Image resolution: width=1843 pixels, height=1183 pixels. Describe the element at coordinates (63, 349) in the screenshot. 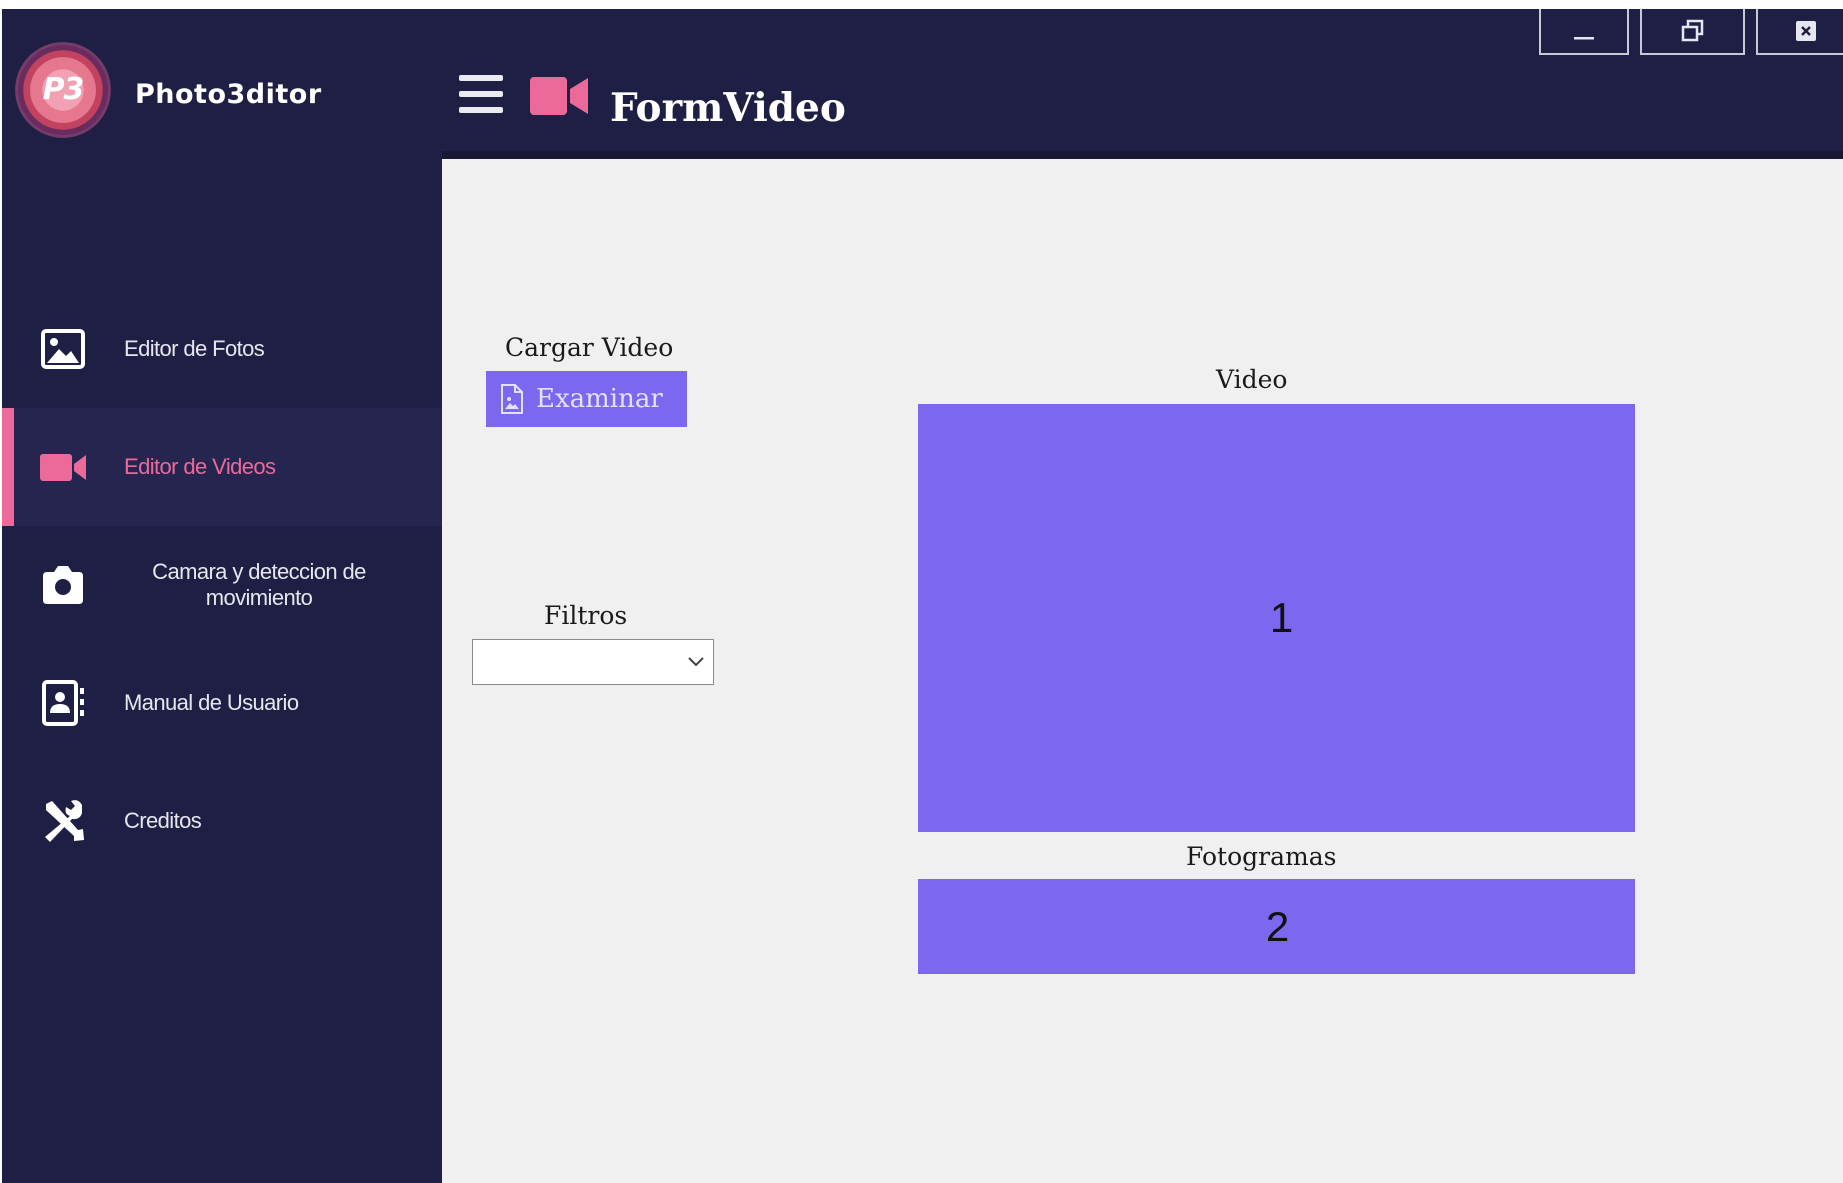

I see `image-icon` at that location.